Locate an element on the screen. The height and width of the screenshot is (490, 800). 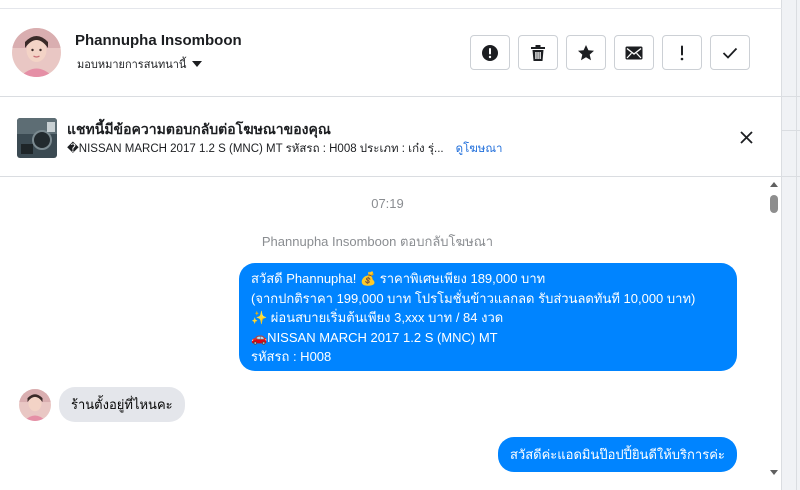
delete-button is located at coordinates (538, 52).